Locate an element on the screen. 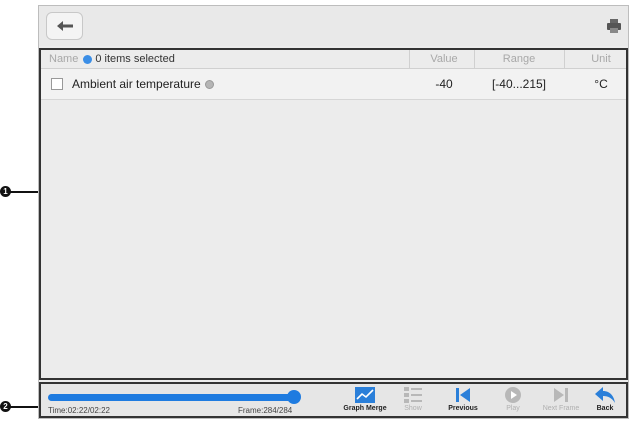  parameter-name: Ambient air temperature is located at coordinates (143, 84).